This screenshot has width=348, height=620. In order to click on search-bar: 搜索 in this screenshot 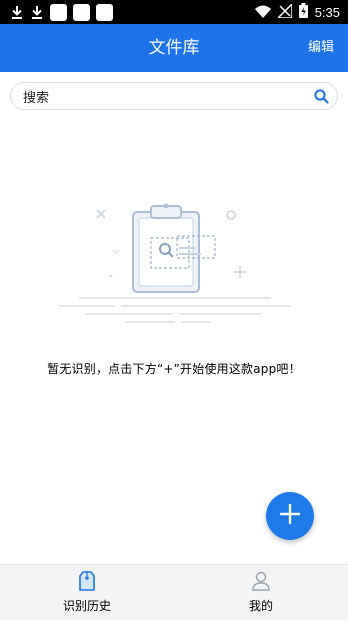, I will do `click(174, 96)`.